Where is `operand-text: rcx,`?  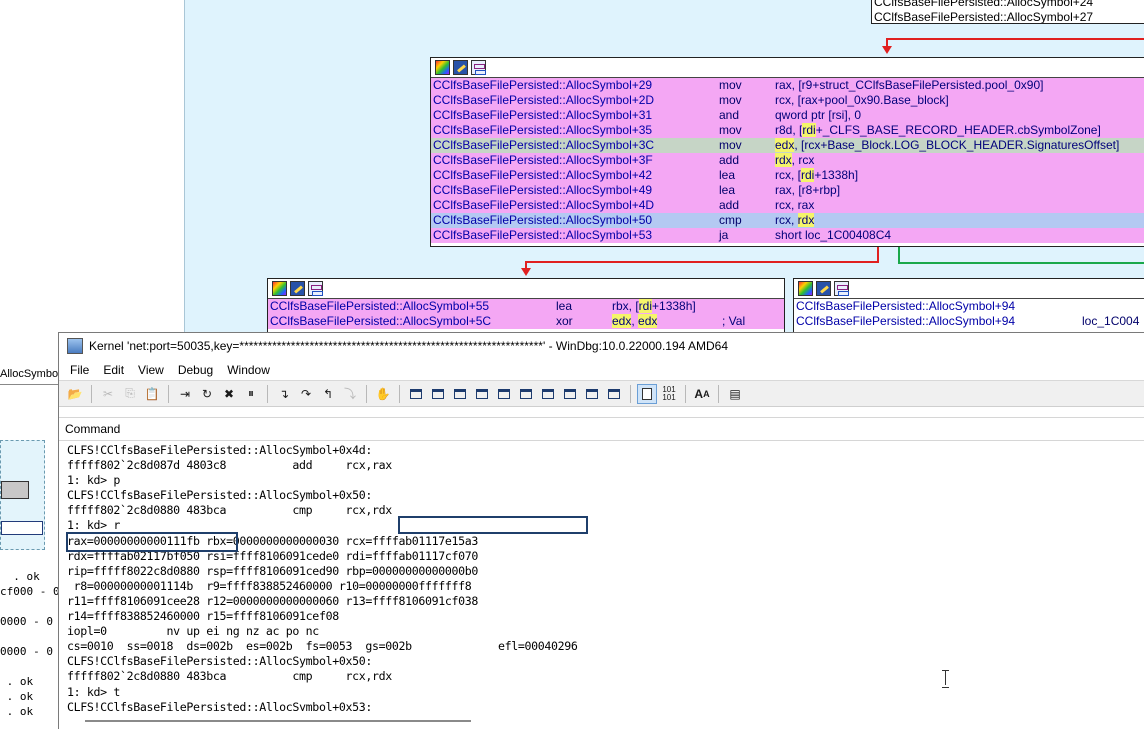
operand-text: rcx, is located at coordinates (786, 220).